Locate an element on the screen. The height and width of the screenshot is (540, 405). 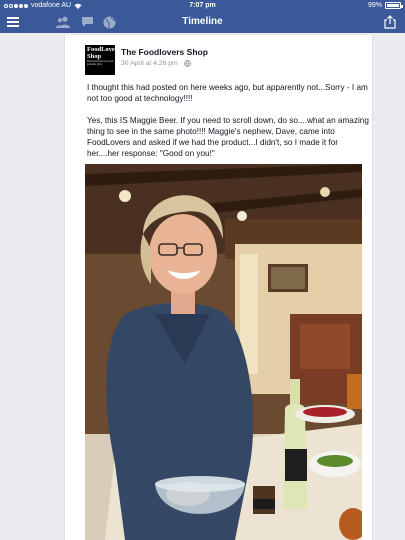
top-nav-bar: Timeline is located at coordinates (202, 22).